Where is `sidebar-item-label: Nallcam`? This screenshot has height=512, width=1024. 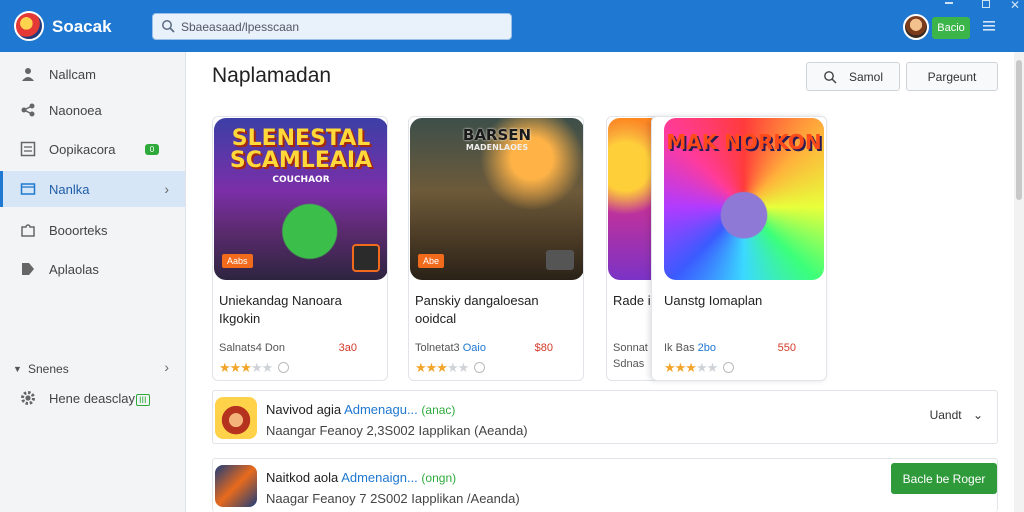 sidebar-item-label: Nallcam is located at coordinates (72, 74).